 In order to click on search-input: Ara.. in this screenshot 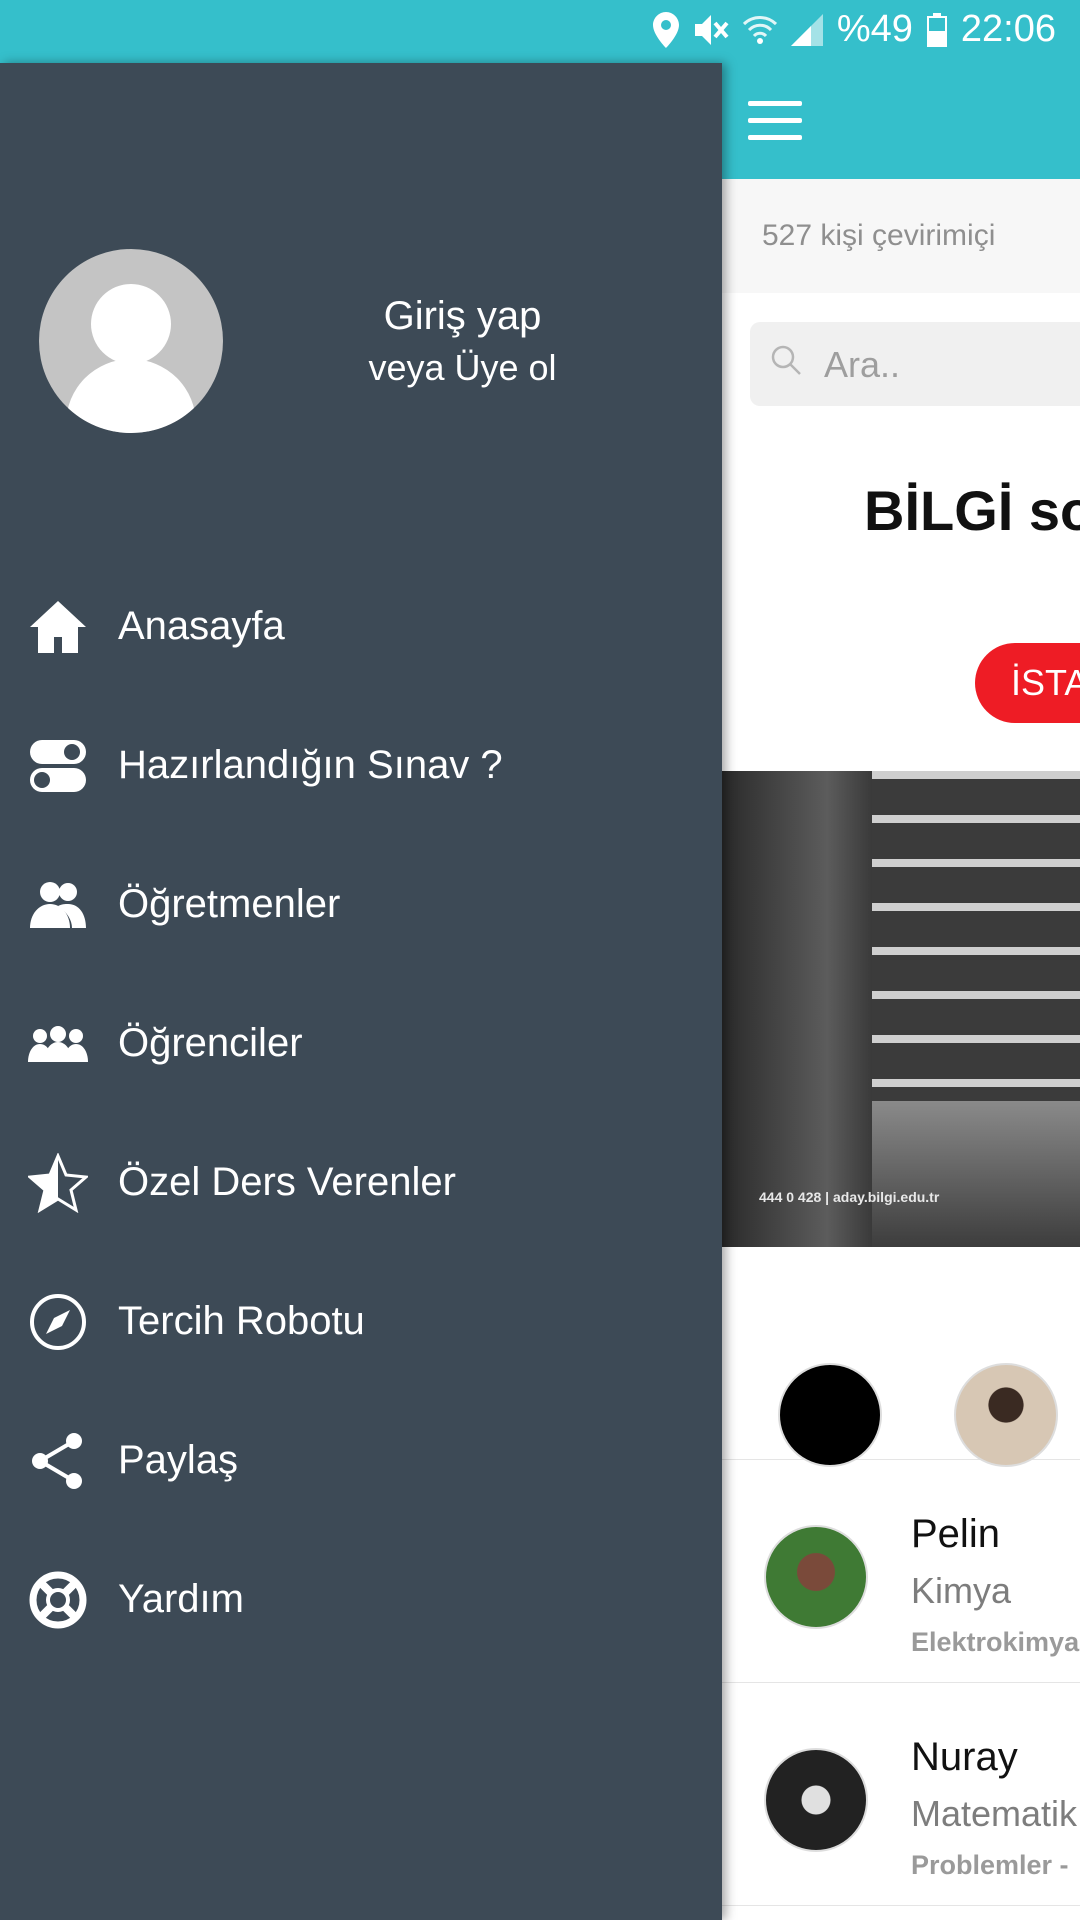, I will do `click(915, 364)`.